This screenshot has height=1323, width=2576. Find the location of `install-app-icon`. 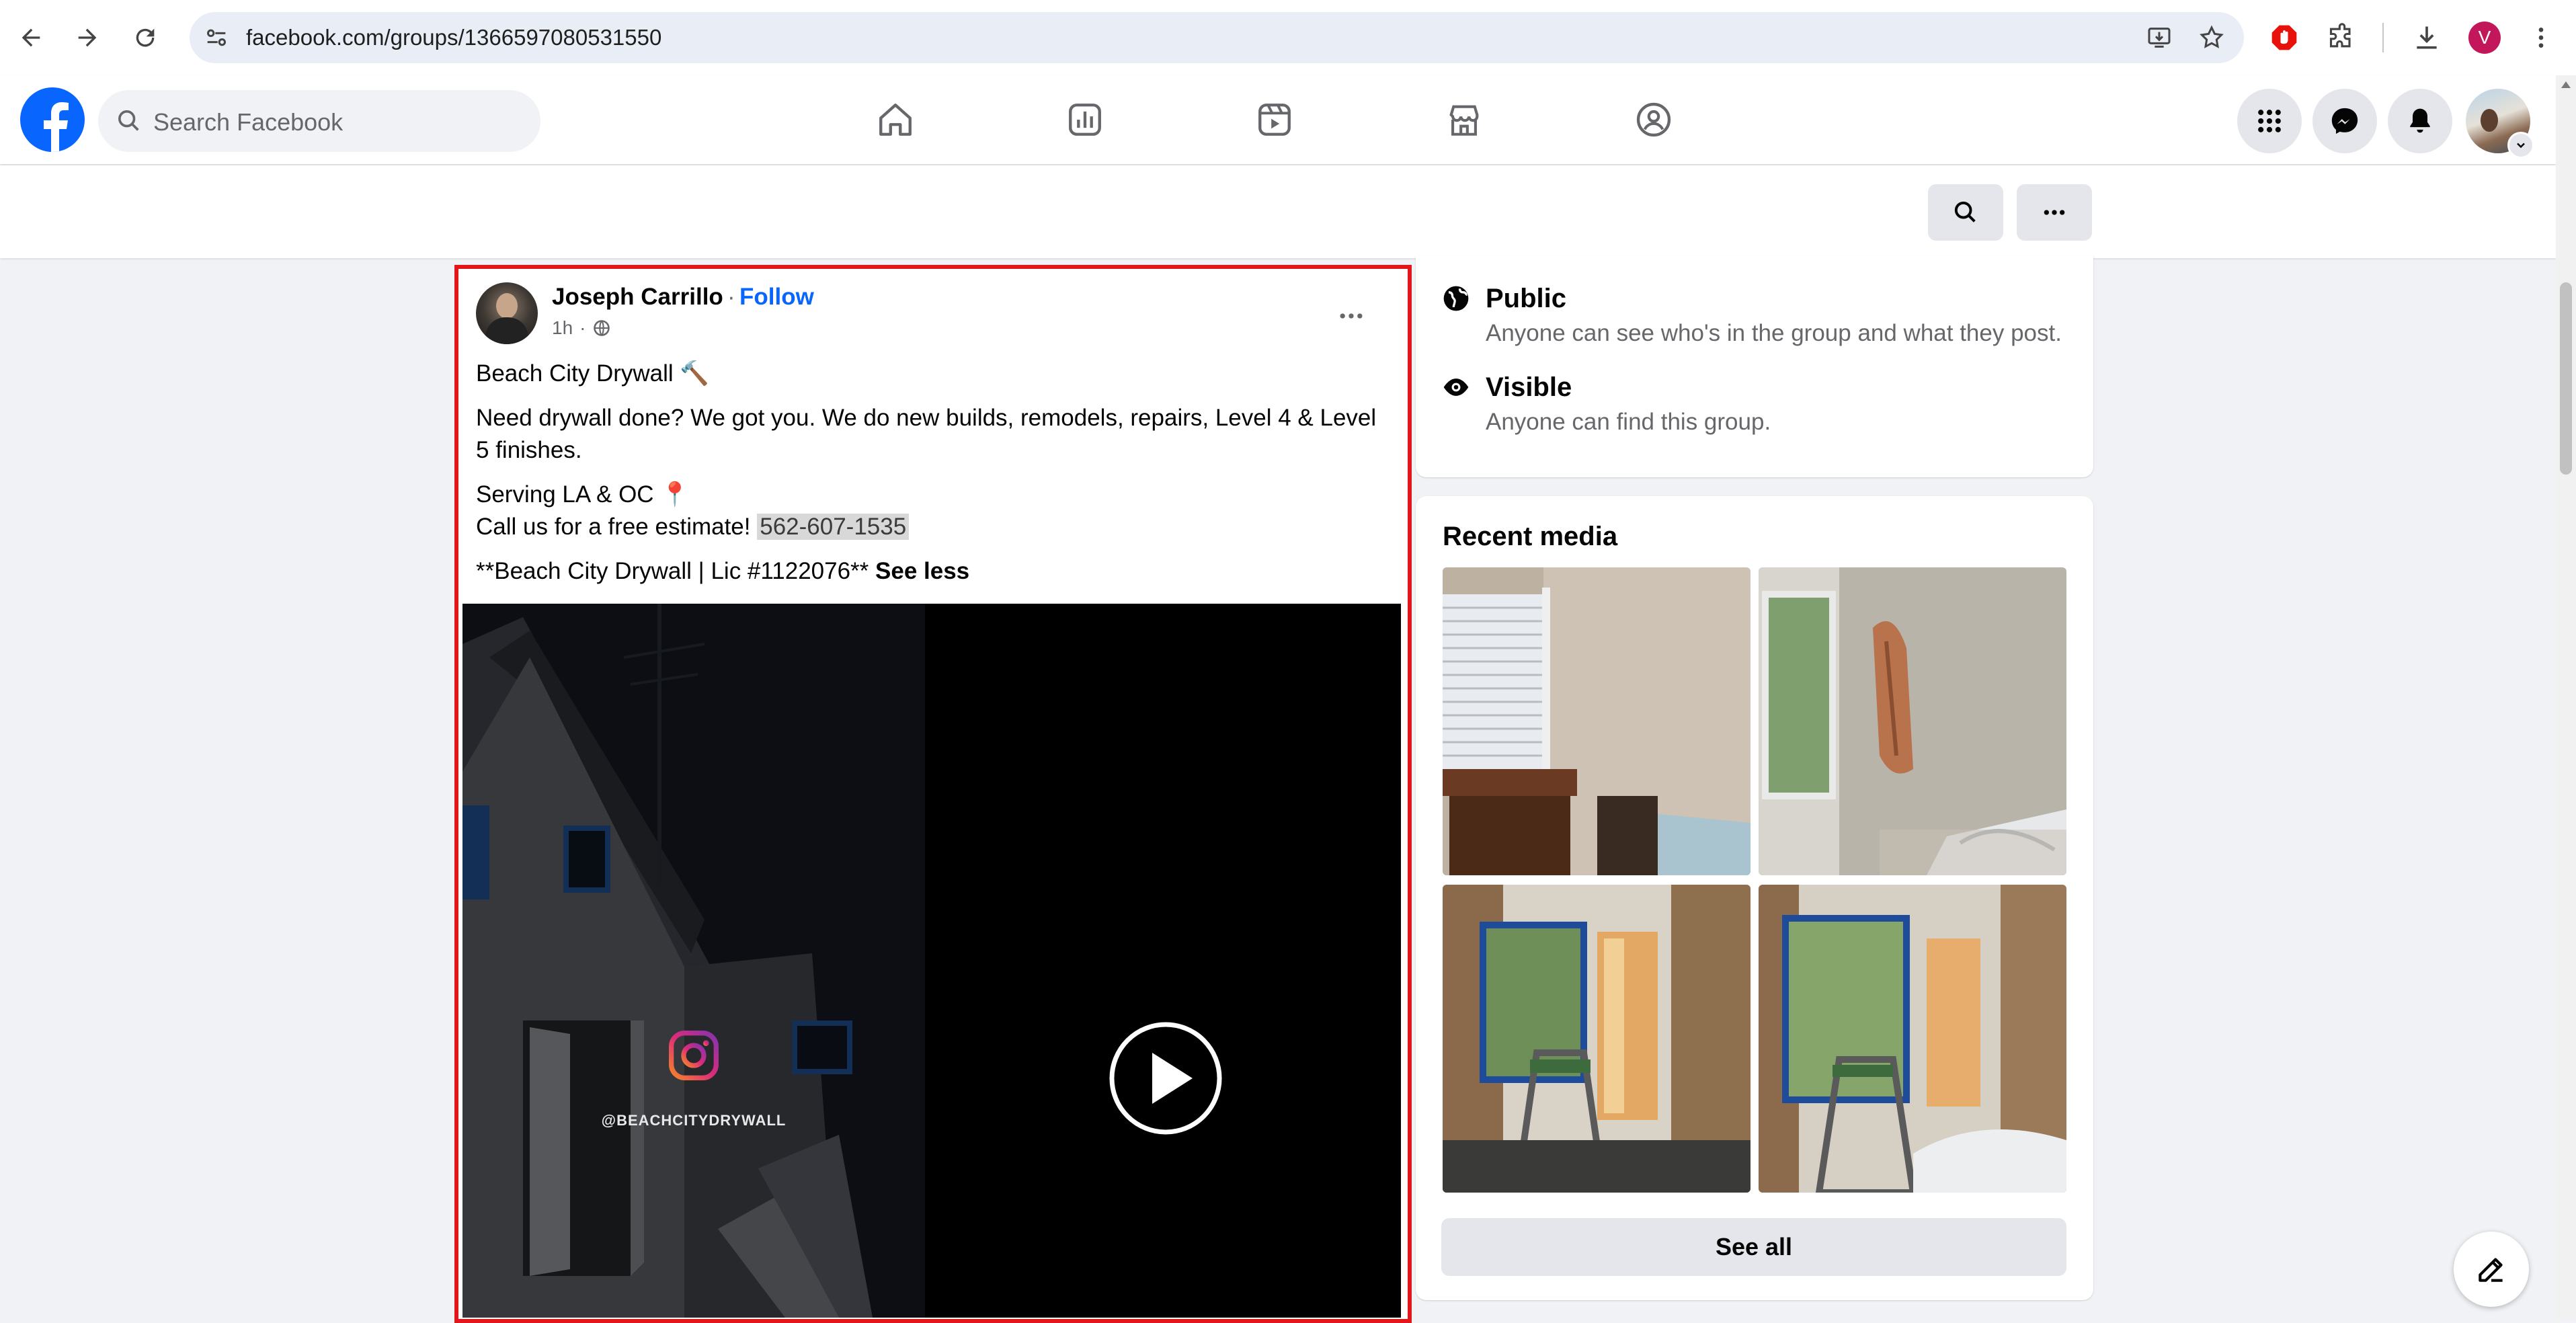

install-app-icon is located at coordinates (2159, 37).